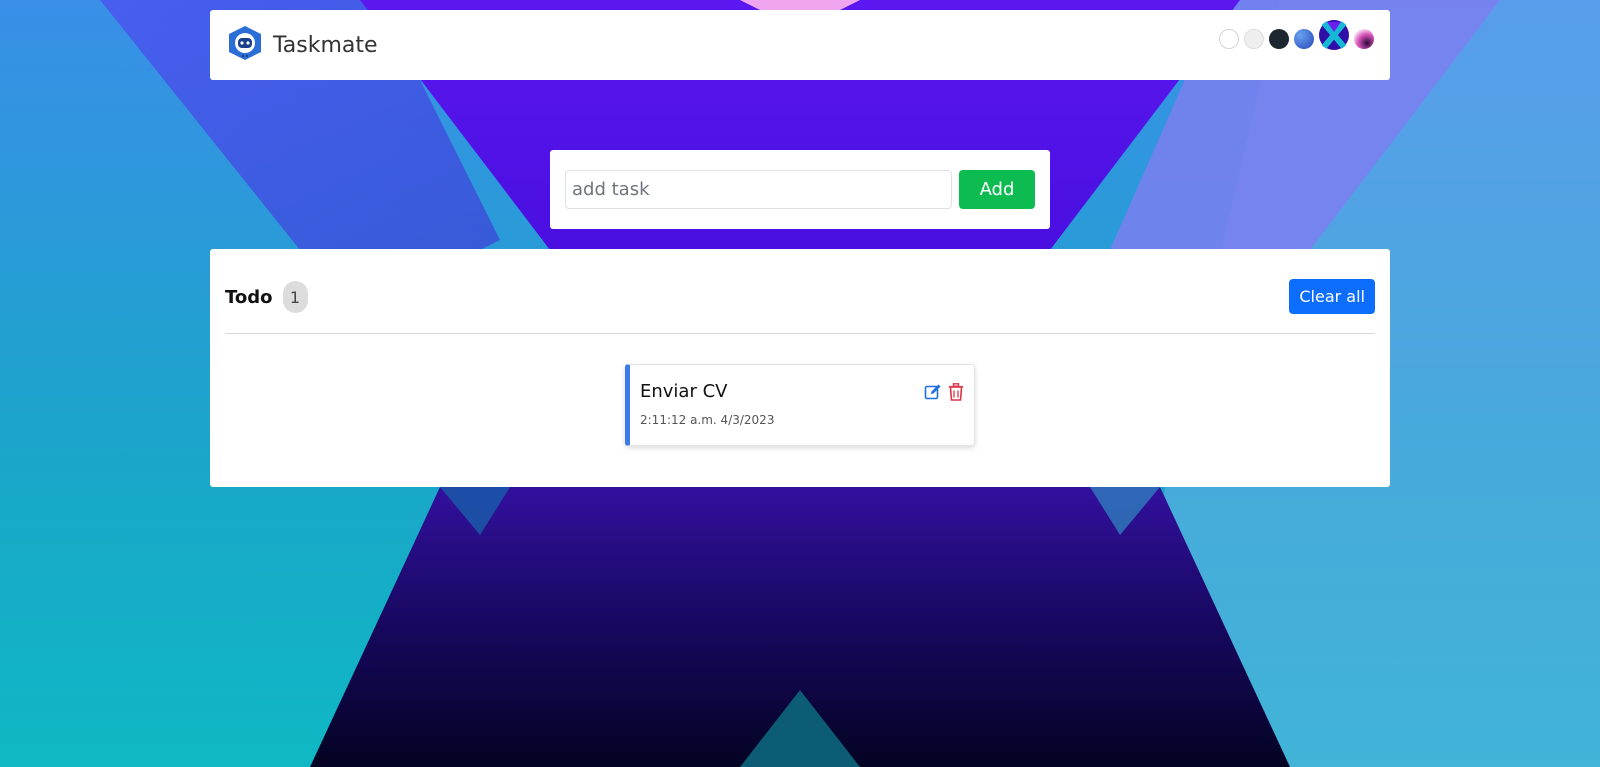 This screenshot has height=767, width=1600. I want to click on todo-header: Todo 1, so click(266, 297).